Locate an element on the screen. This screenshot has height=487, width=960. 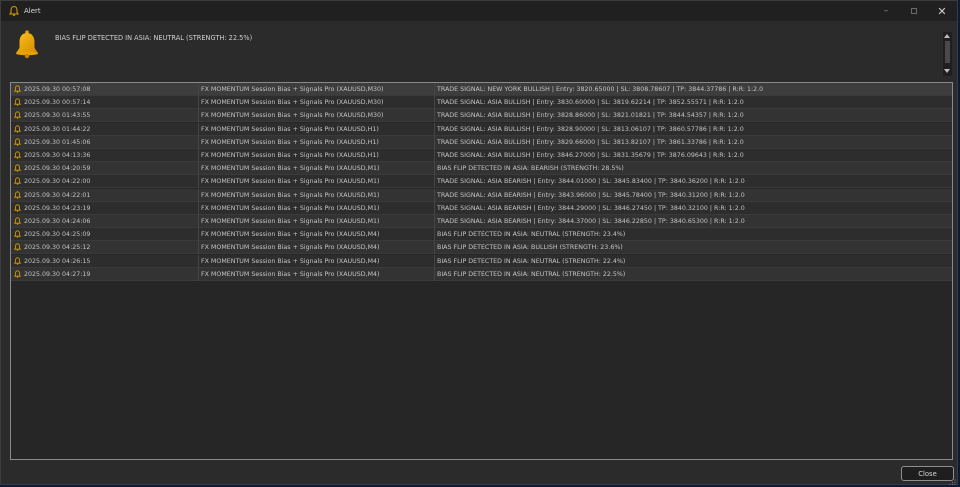
scroll-thumb is located at coordinates (947, 52).